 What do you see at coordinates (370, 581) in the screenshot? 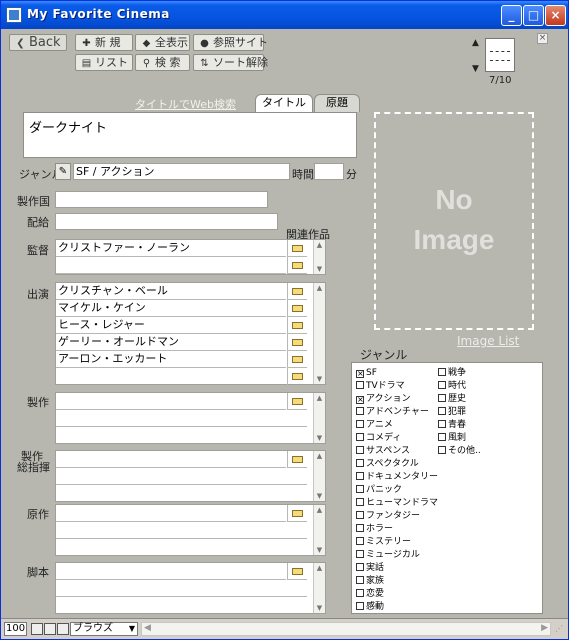
I see `genre-checkbox-item: 家族` at bounding box center [370, 581].